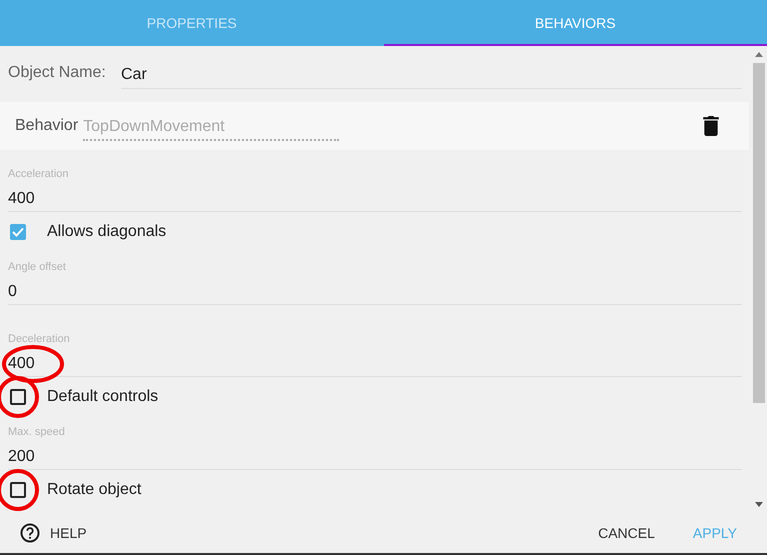 The width and height of the screenshot is (767, 555). I want to click on input-field: 0, so click(12, 292).